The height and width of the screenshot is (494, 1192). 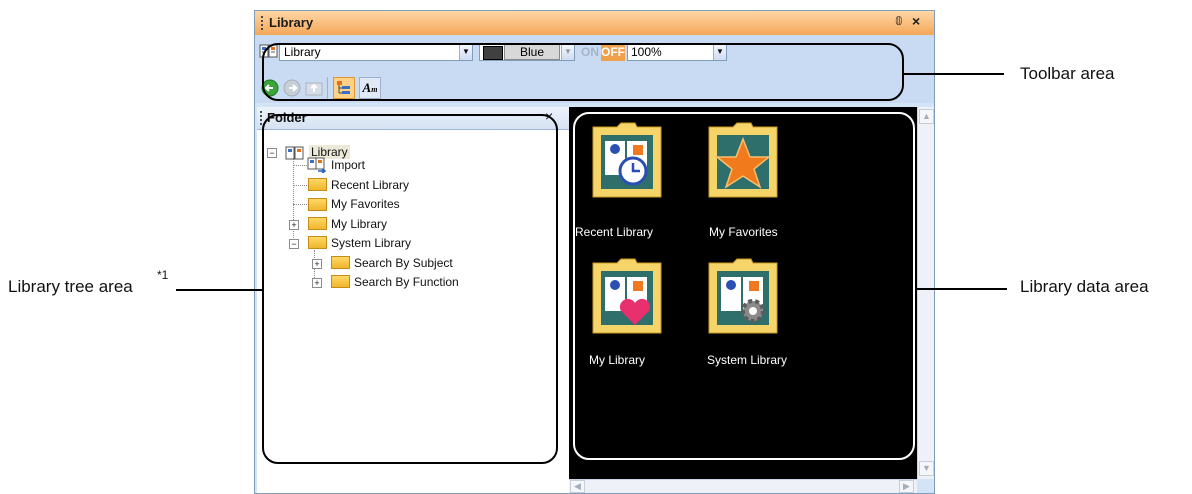 What do you see at coordinates (583, 72) in the screenshot?
I see `toolbar-callout-outline` at bounding box center [583, 72].